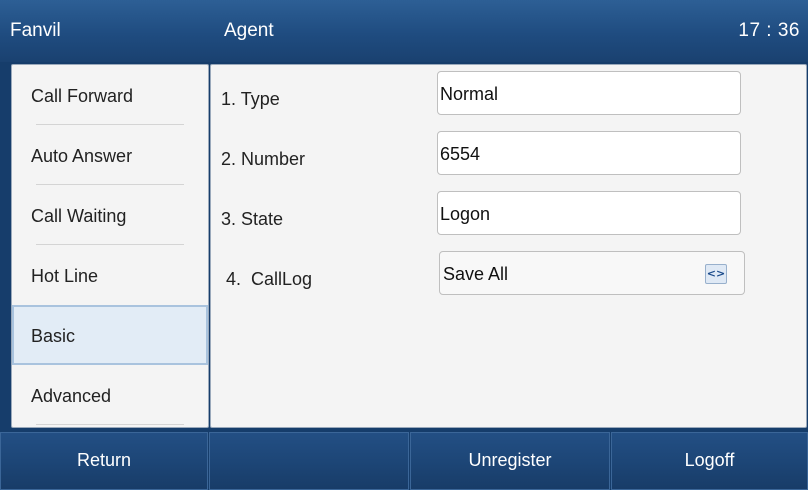 This screenshot has width=808, height=490. What do you see at coordinates (82, 96) in the screenshot?
I see `sidebar-item-label: Call Forward` at bounding box center [82, 96].